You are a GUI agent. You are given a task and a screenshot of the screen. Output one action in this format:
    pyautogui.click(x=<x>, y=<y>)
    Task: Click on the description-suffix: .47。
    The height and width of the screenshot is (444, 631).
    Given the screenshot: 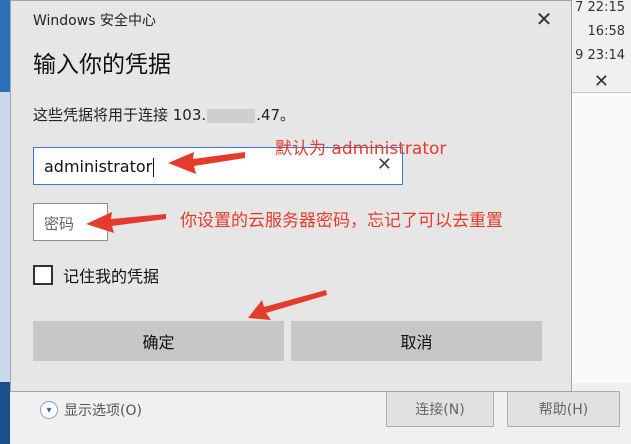 What is the action you would take?
    pyautogui.click(x=276, y=115)
    